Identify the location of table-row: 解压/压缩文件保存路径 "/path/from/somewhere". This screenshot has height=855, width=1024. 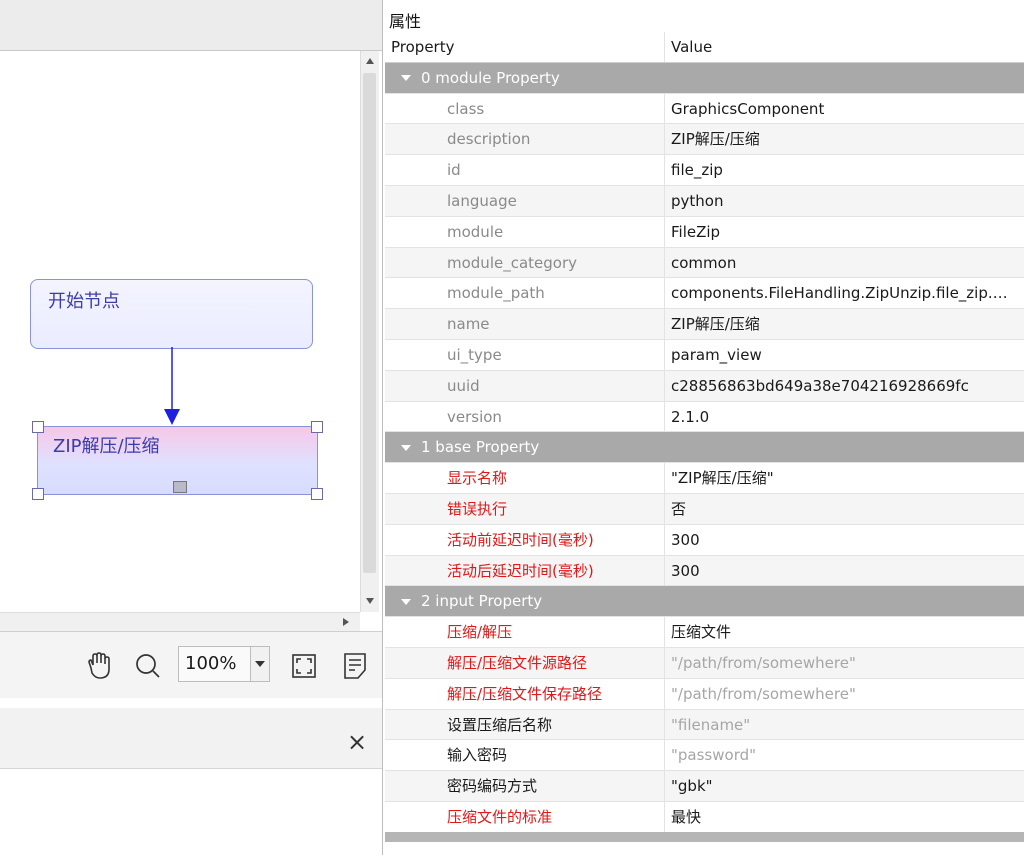
(704, 694).